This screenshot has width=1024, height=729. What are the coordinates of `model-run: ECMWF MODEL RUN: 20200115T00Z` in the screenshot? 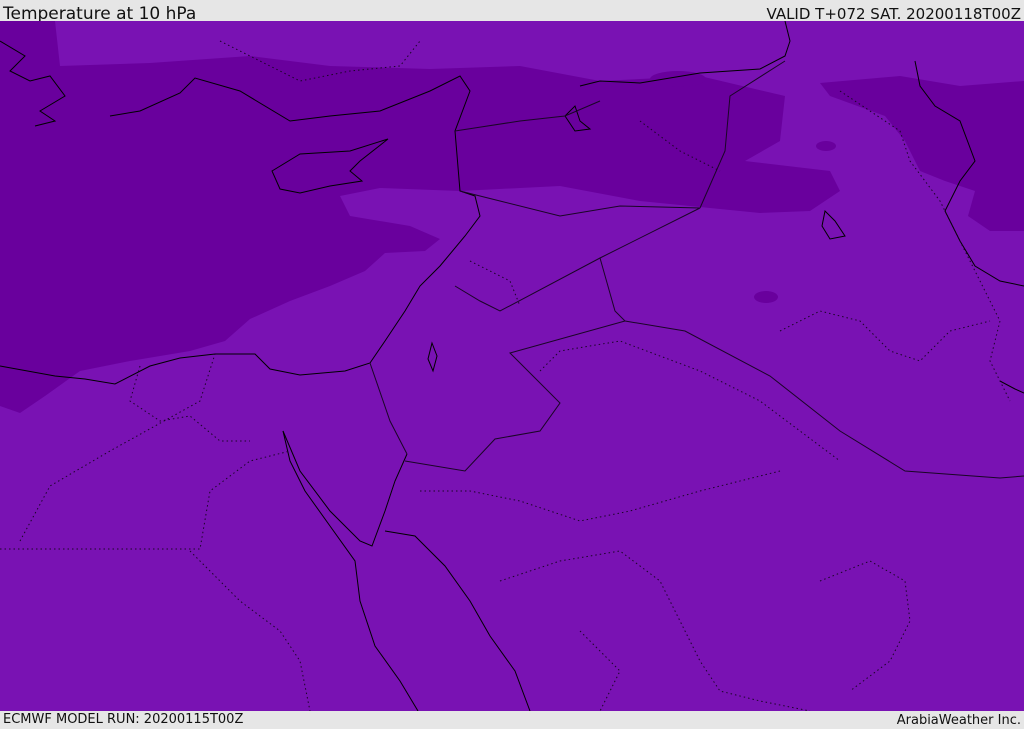 It's located at (123, 719).